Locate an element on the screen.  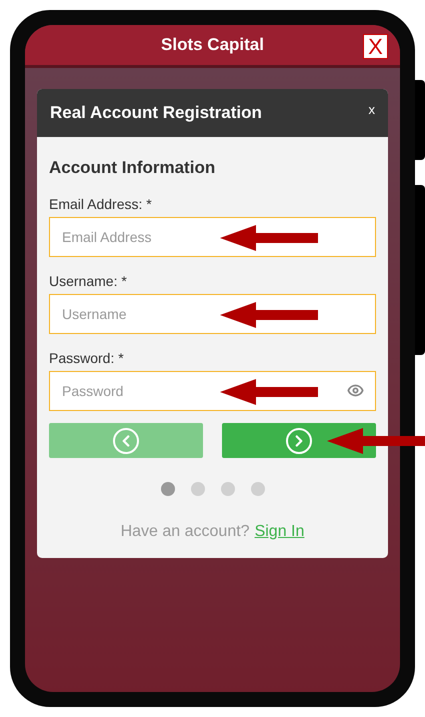
footer-text: Have an account? is located at coordinates (185, 532).